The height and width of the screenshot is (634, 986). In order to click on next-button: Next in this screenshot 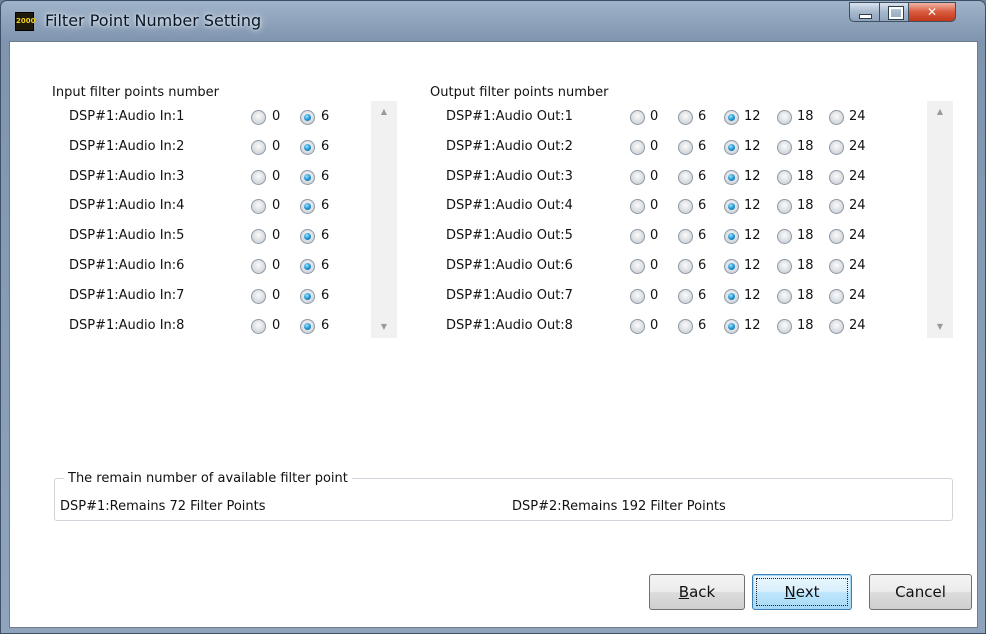, I will do `click(802, 592)`.